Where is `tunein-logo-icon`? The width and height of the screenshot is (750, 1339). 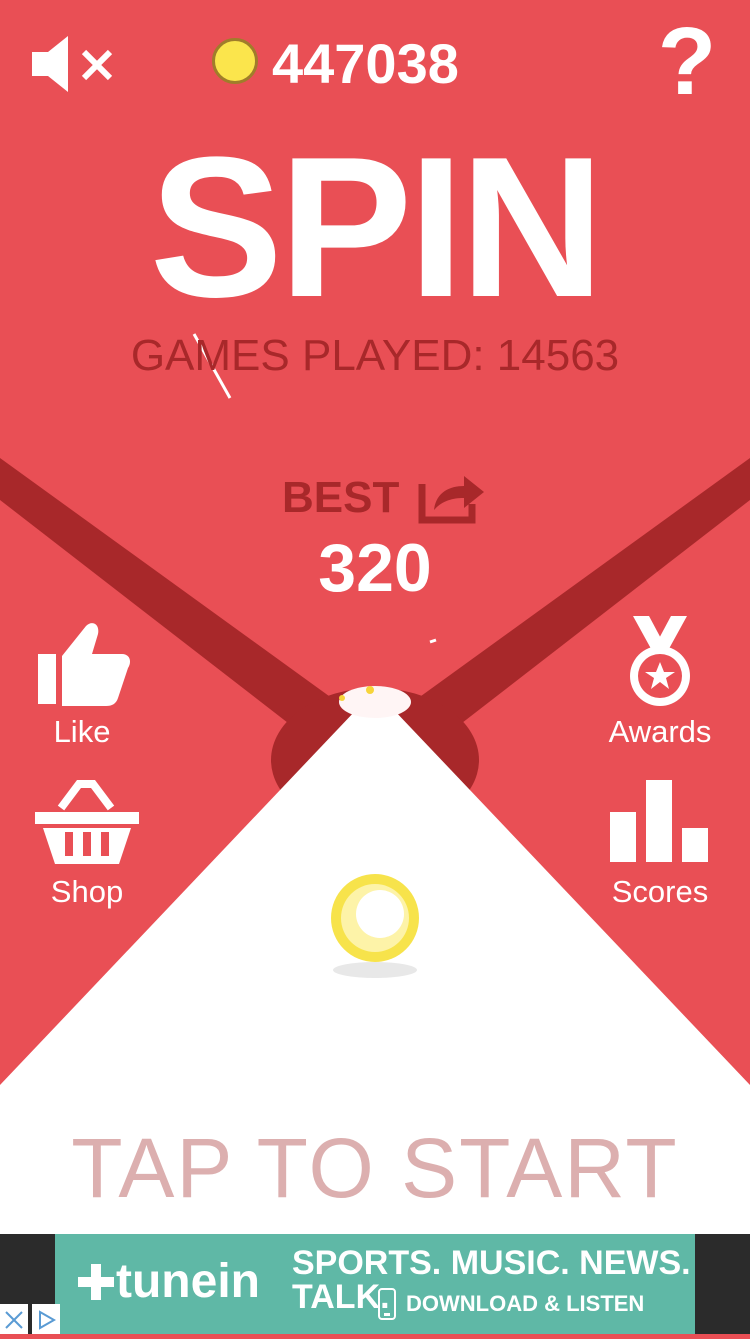
tunein-logo-icon is located at coordinates (96, 1282).